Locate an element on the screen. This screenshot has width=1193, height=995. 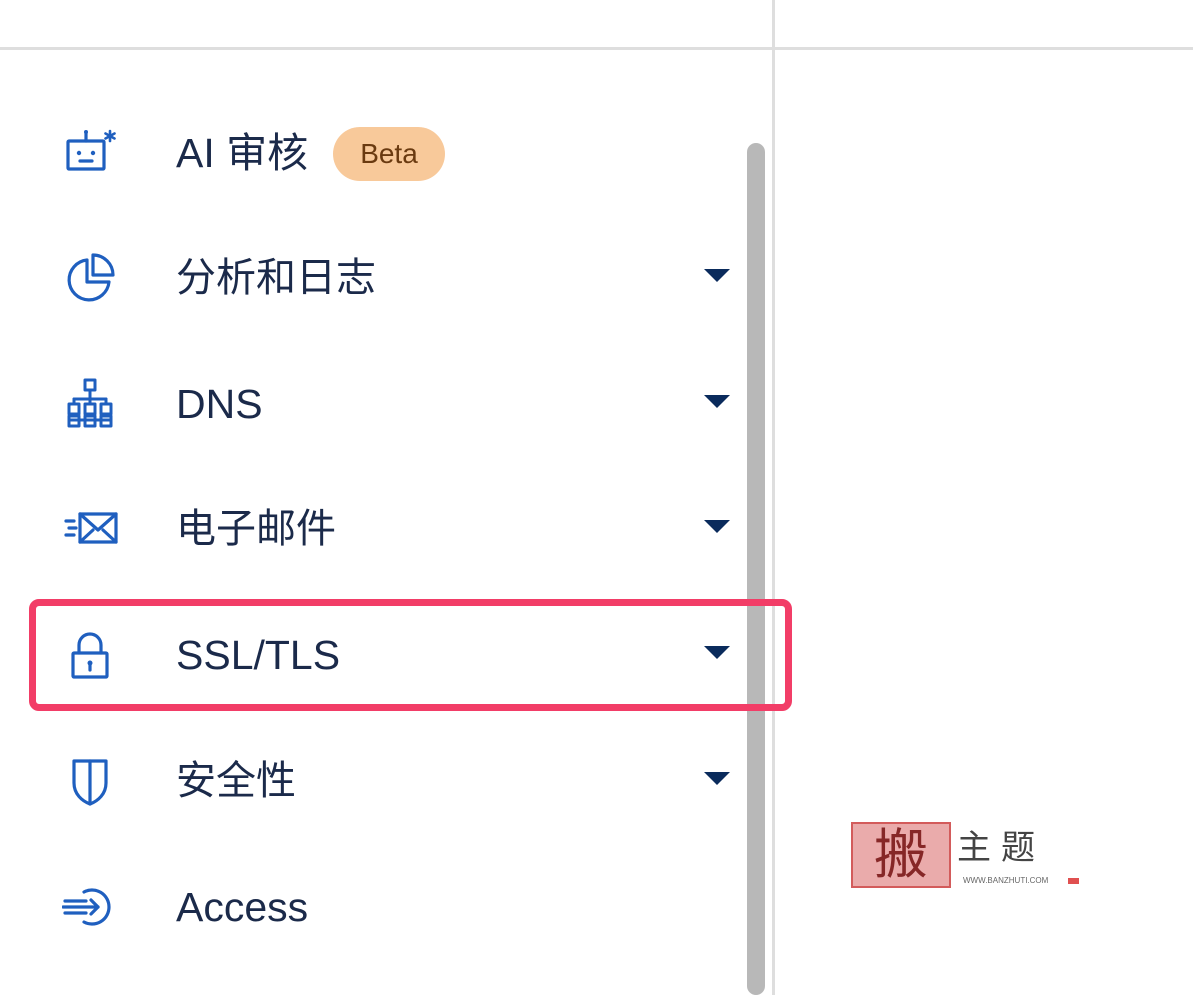
access-arrow-icon is located at coordinates (90, 907).